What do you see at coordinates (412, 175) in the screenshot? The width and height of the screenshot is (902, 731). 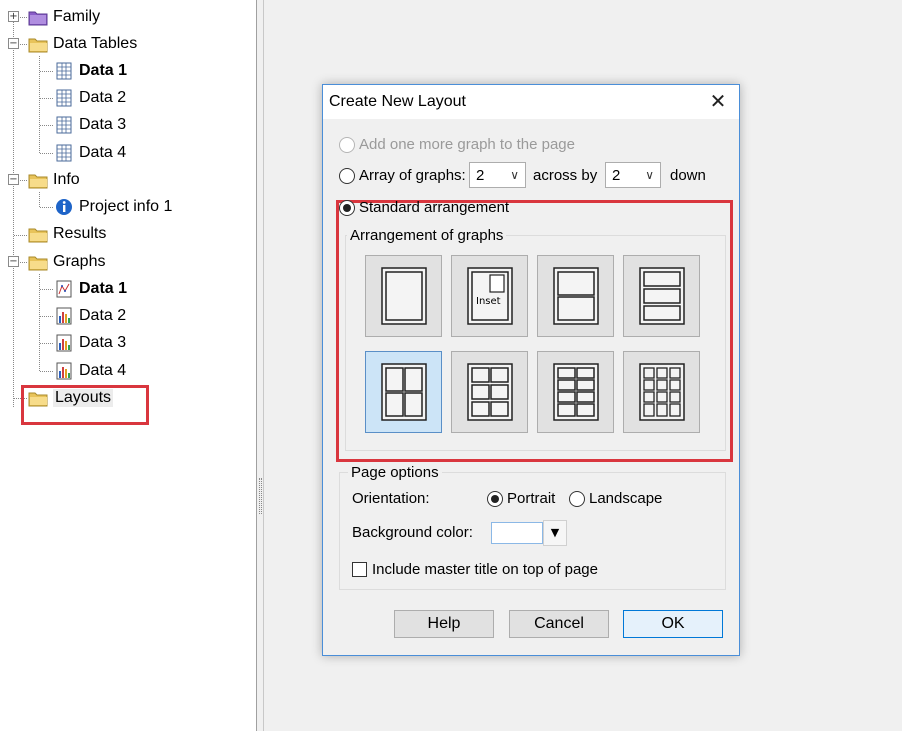 I see `array-of-graphs-label: Array of graphs:` at bounding box center [412, 175].